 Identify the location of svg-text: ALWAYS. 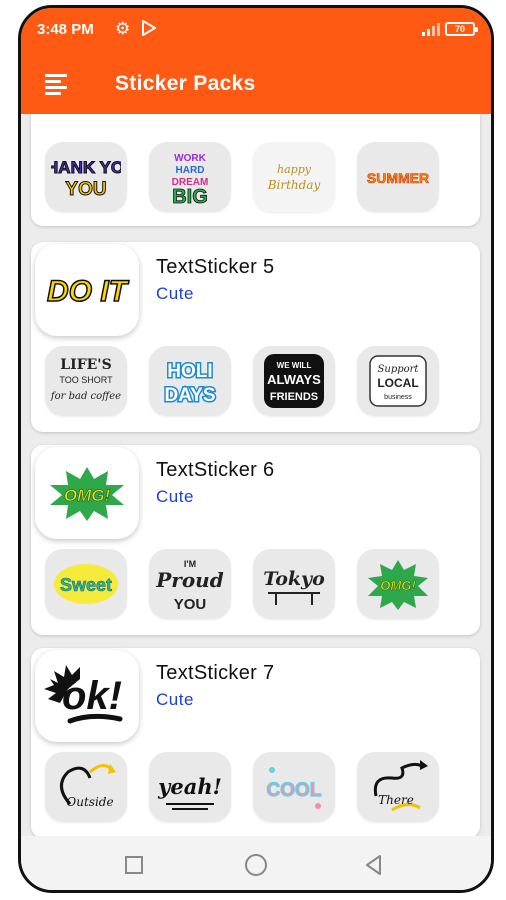
(294, 379).